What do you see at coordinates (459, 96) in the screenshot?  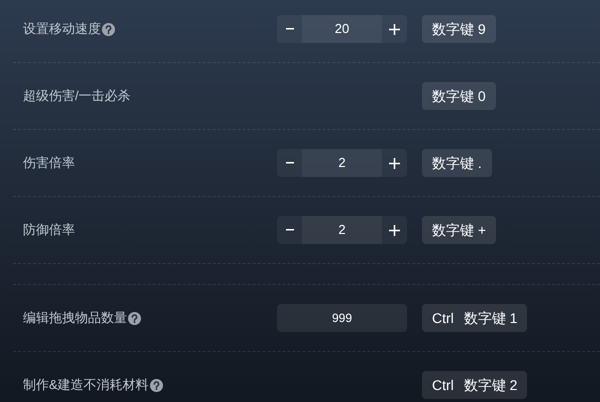 I see `key-label: 数字键 0` at bounding box center [459, 96].